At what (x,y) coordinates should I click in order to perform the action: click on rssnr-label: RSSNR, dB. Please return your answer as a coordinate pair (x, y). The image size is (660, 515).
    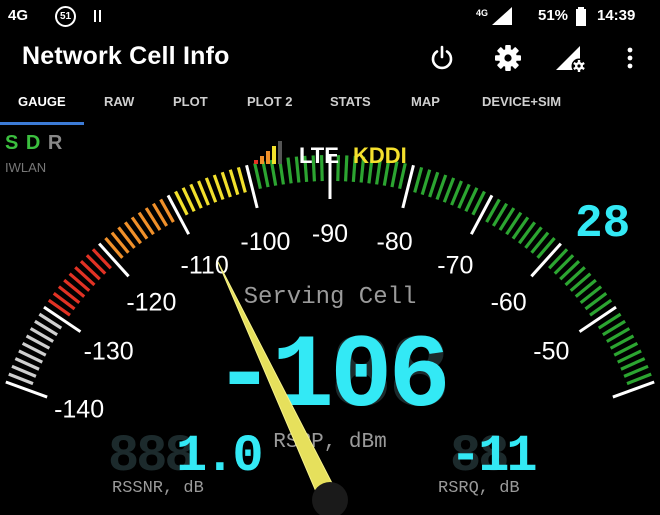
    Looking at the image, I should click on (158, 488).